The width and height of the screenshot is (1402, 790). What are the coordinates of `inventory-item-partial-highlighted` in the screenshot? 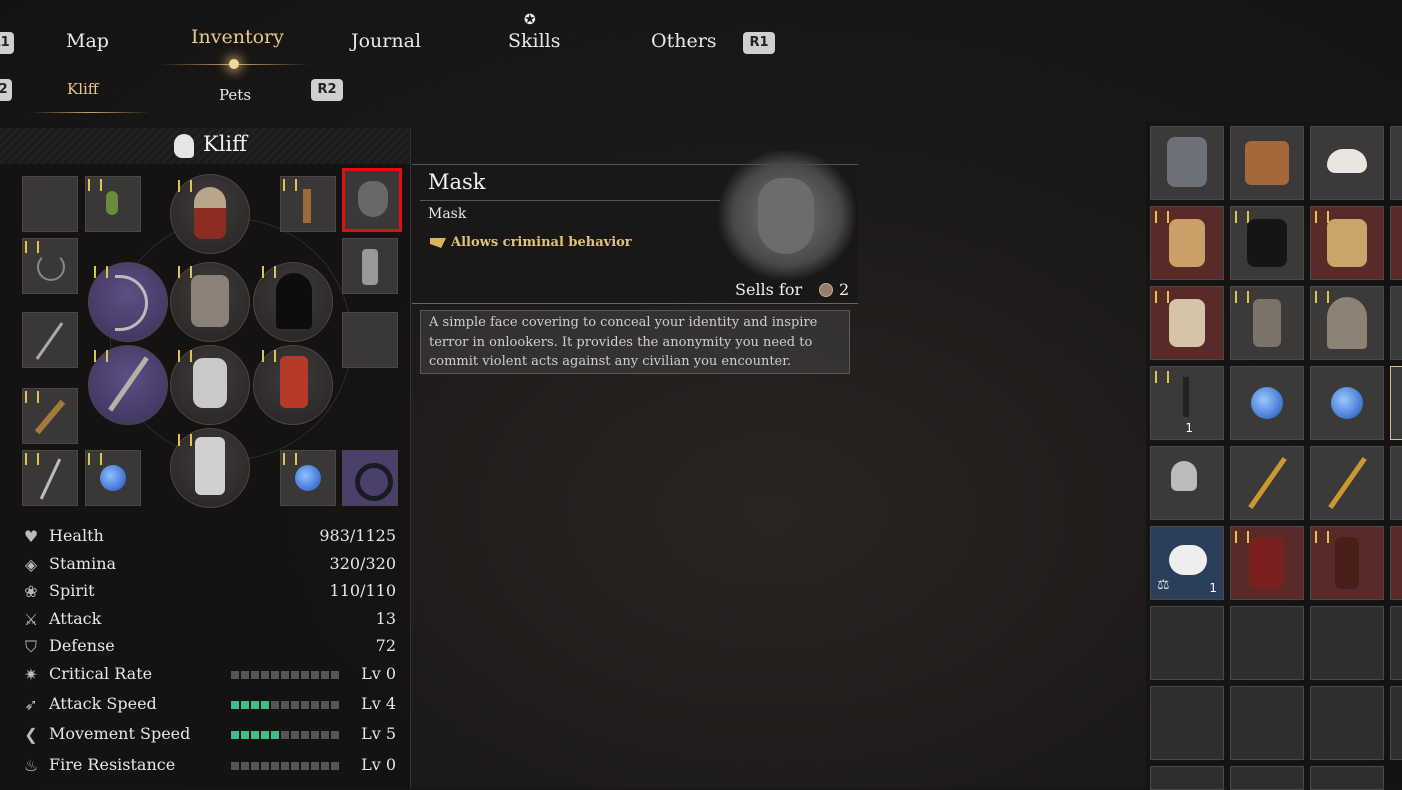 It's located at (1396, 403).